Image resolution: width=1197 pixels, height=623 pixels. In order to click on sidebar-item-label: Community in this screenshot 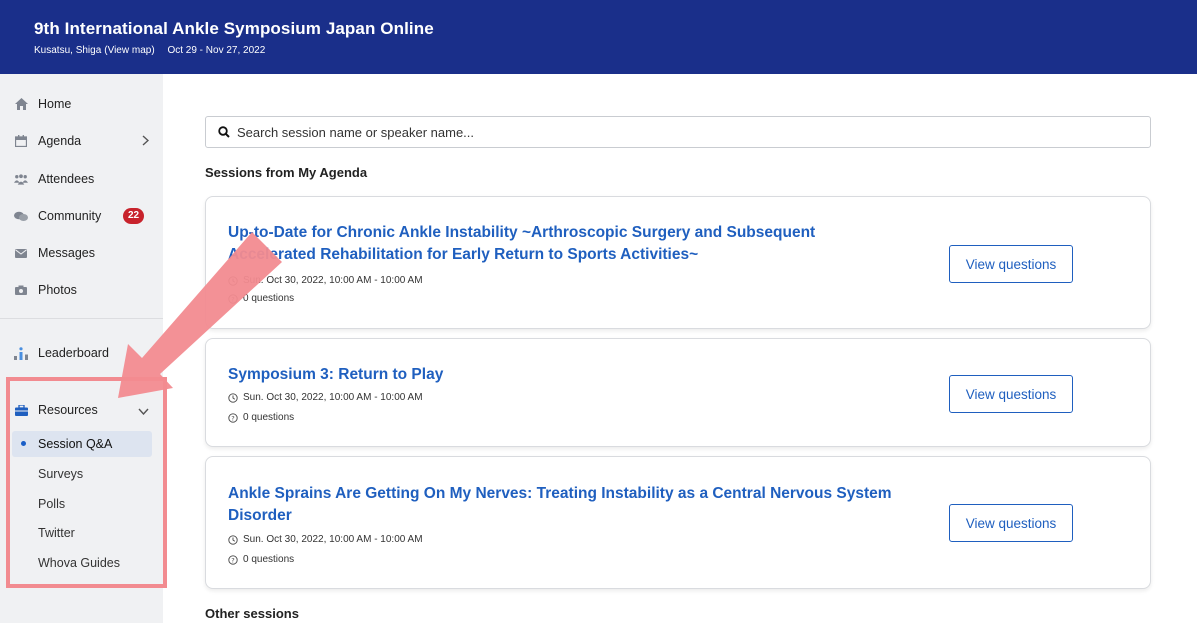, I will do `click(70, 216)`.